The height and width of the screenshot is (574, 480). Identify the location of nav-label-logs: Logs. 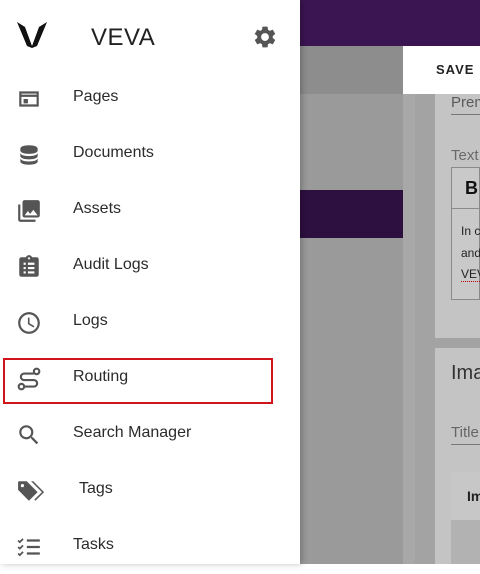
(90, 320).